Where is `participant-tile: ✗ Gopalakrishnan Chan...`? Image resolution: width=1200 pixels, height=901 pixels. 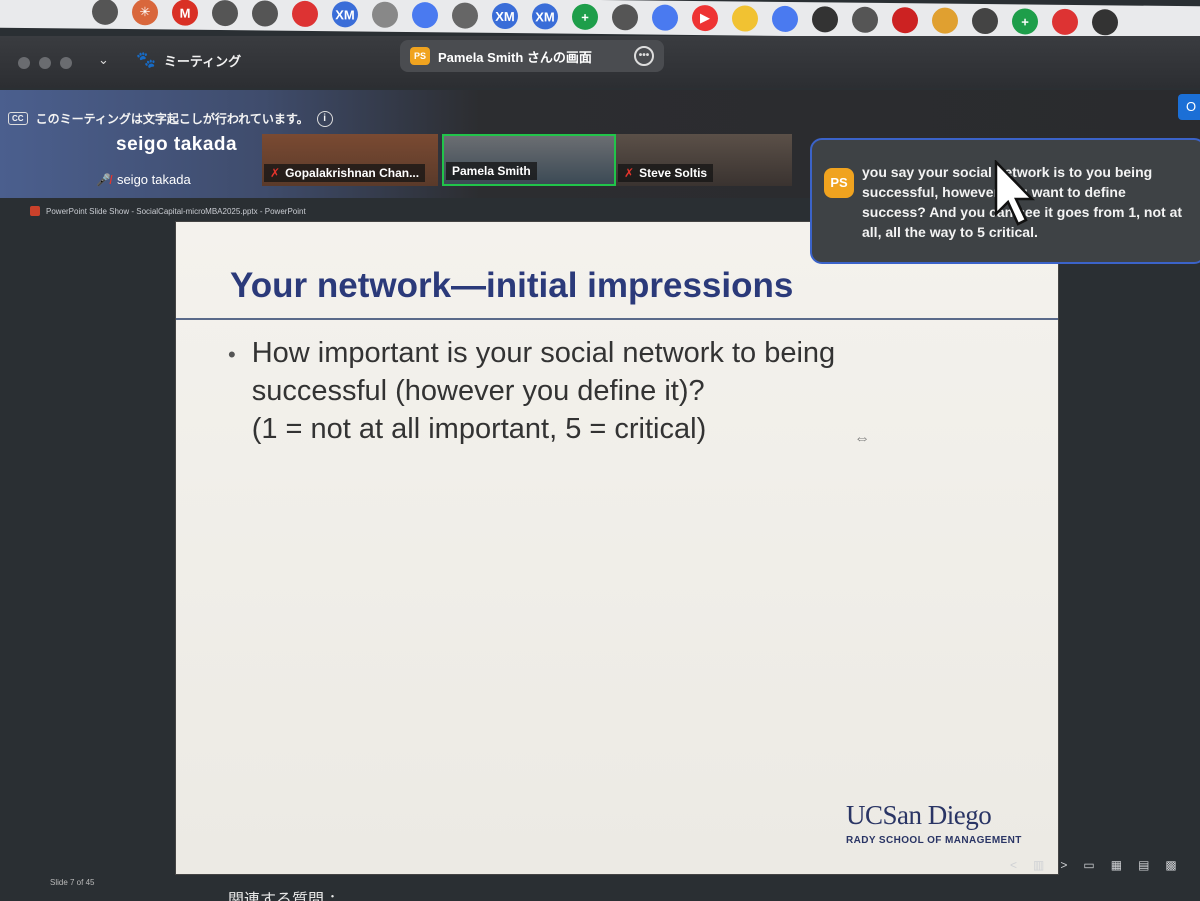
participant-tile: ✗ Gopalakrishnan Chan... is located at coordinates (350, 160).